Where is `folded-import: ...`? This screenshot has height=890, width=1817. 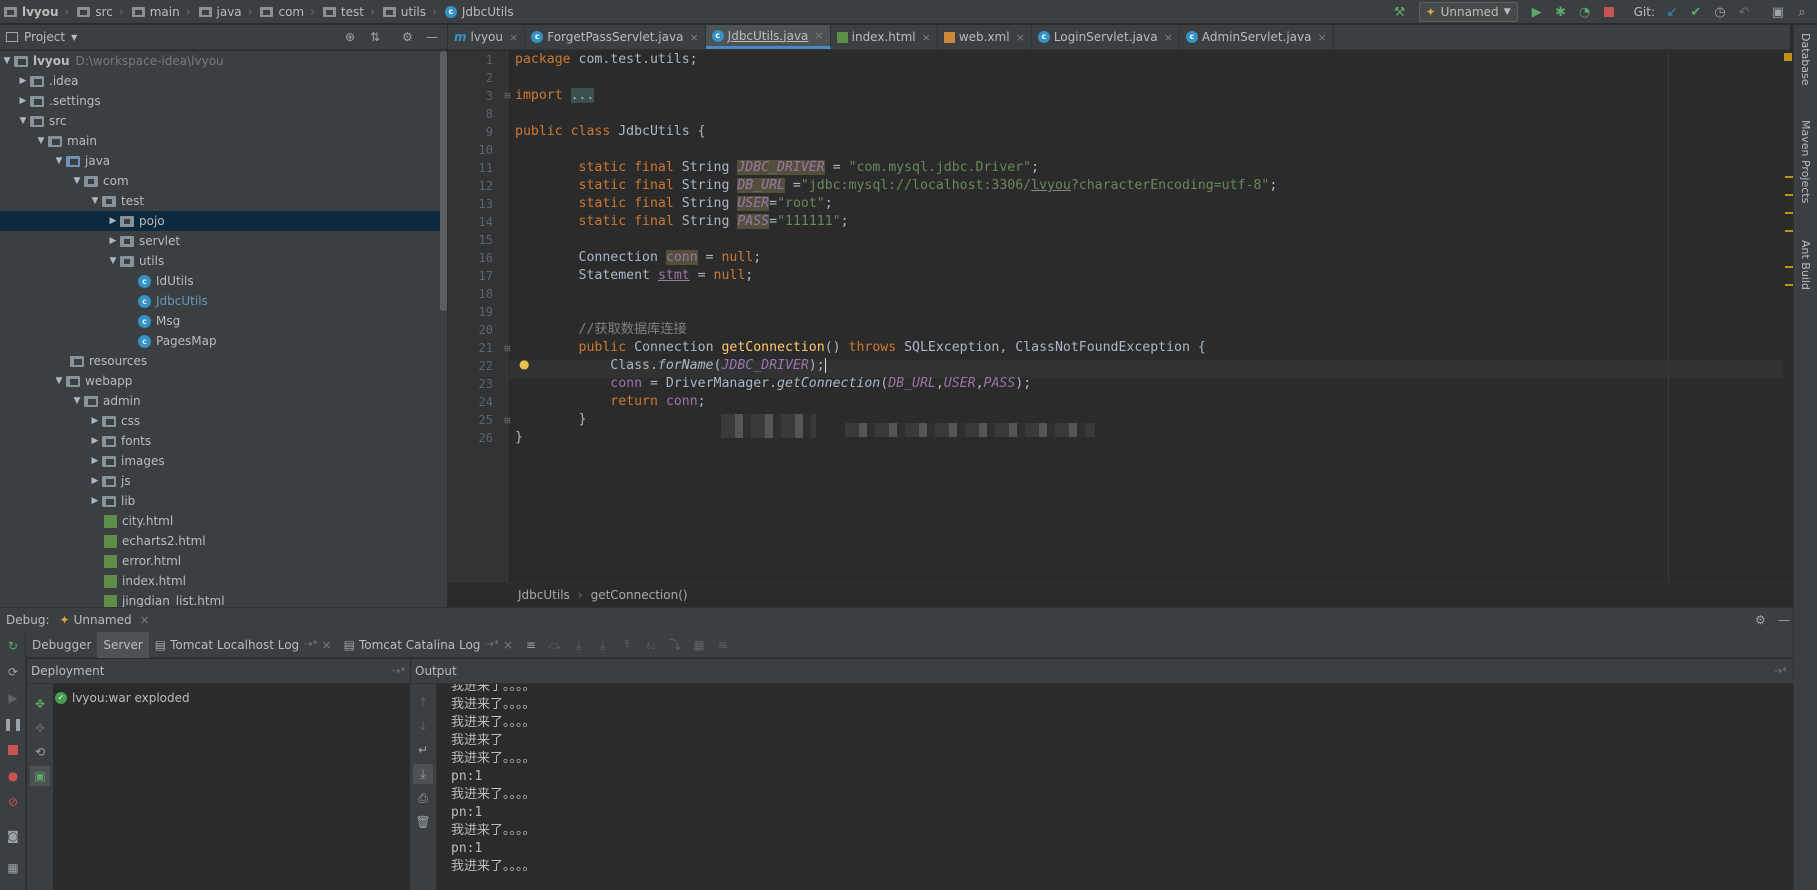 folded-import: ... is located at coordinates (582, 95).